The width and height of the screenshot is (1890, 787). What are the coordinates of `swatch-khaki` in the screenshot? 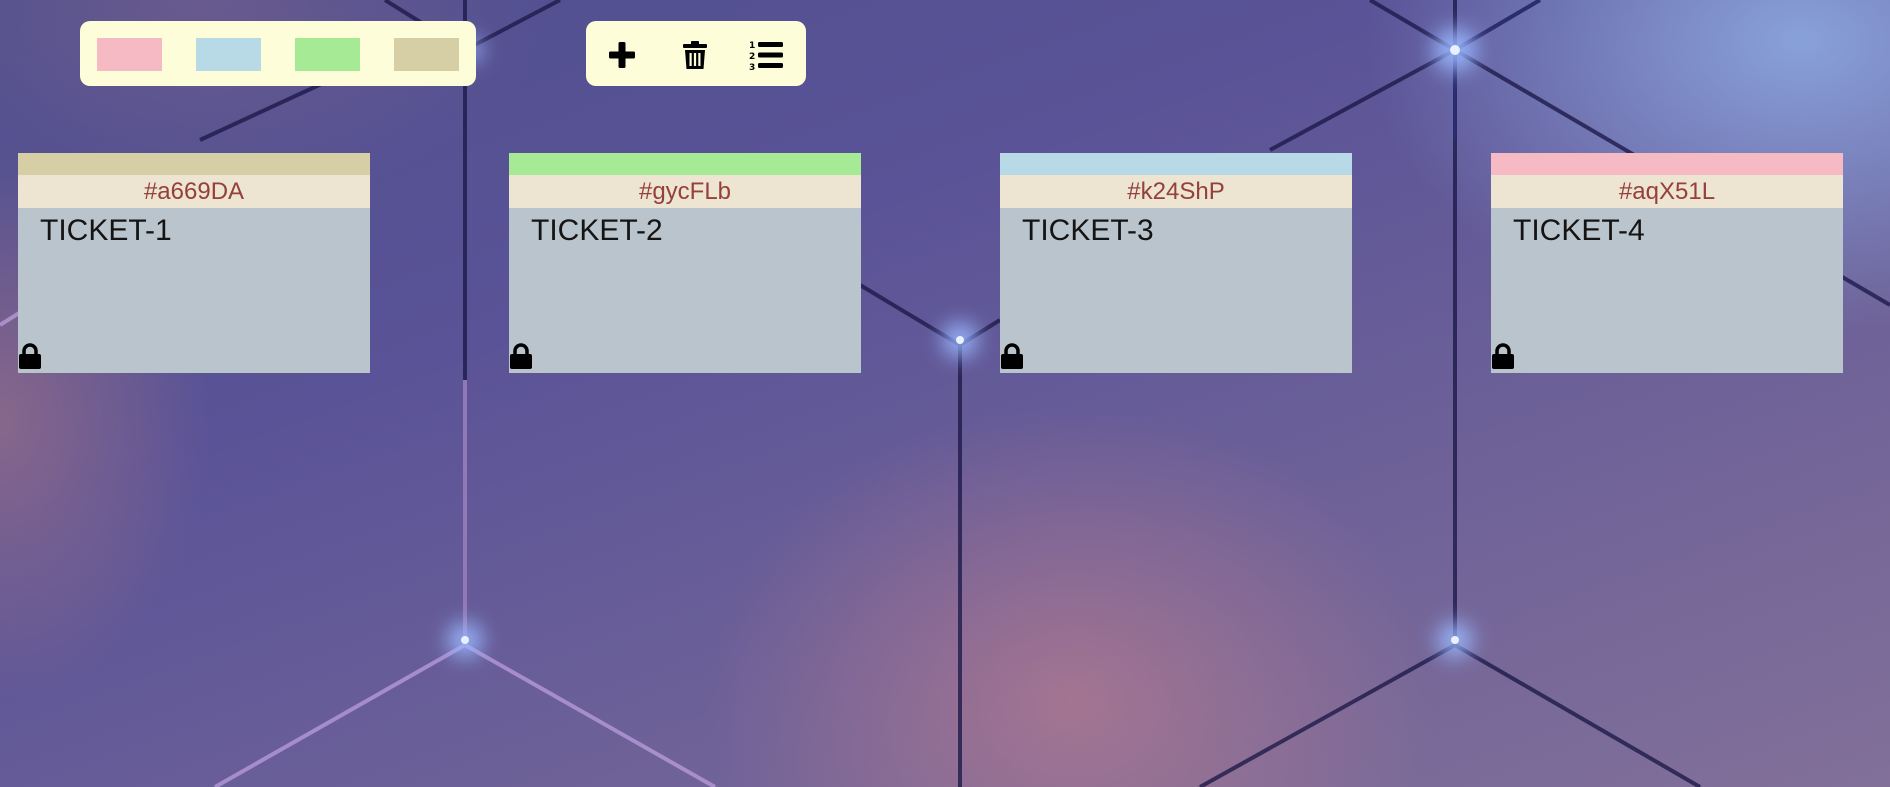 It's located at (426, 54).